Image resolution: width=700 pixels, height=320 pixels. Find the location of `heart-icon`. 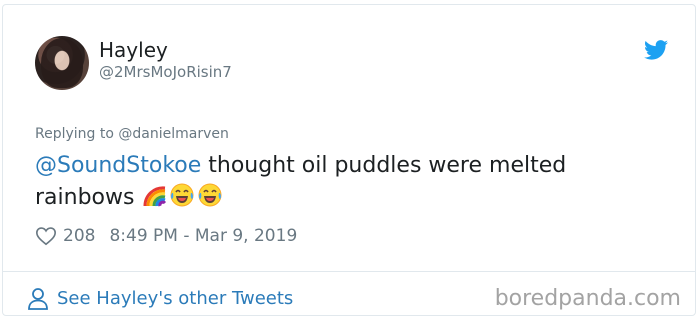

heart-icon is located at coordinates (46, 236).